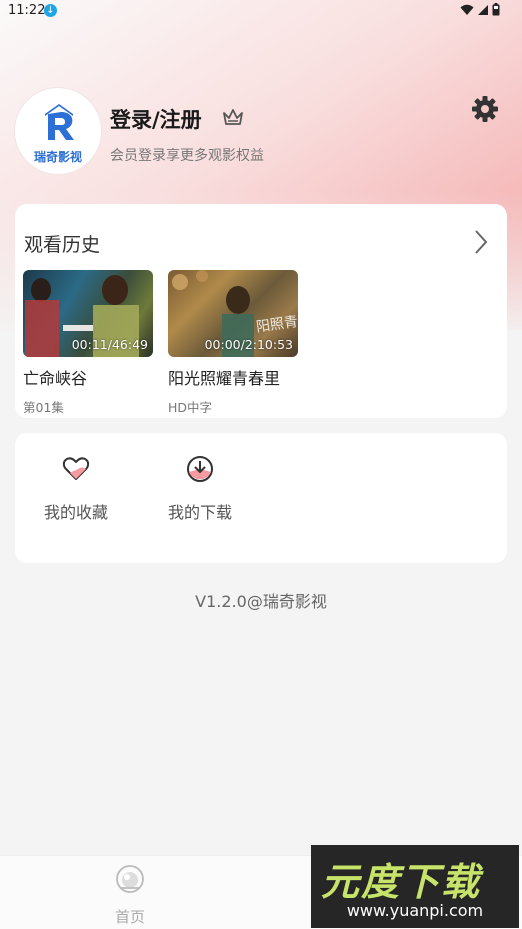 The height and width of the screenshot is (929, 522). Describe the element at coordinates (50, 10) in the screenshot. I see `download-icon: ↓` at that location.